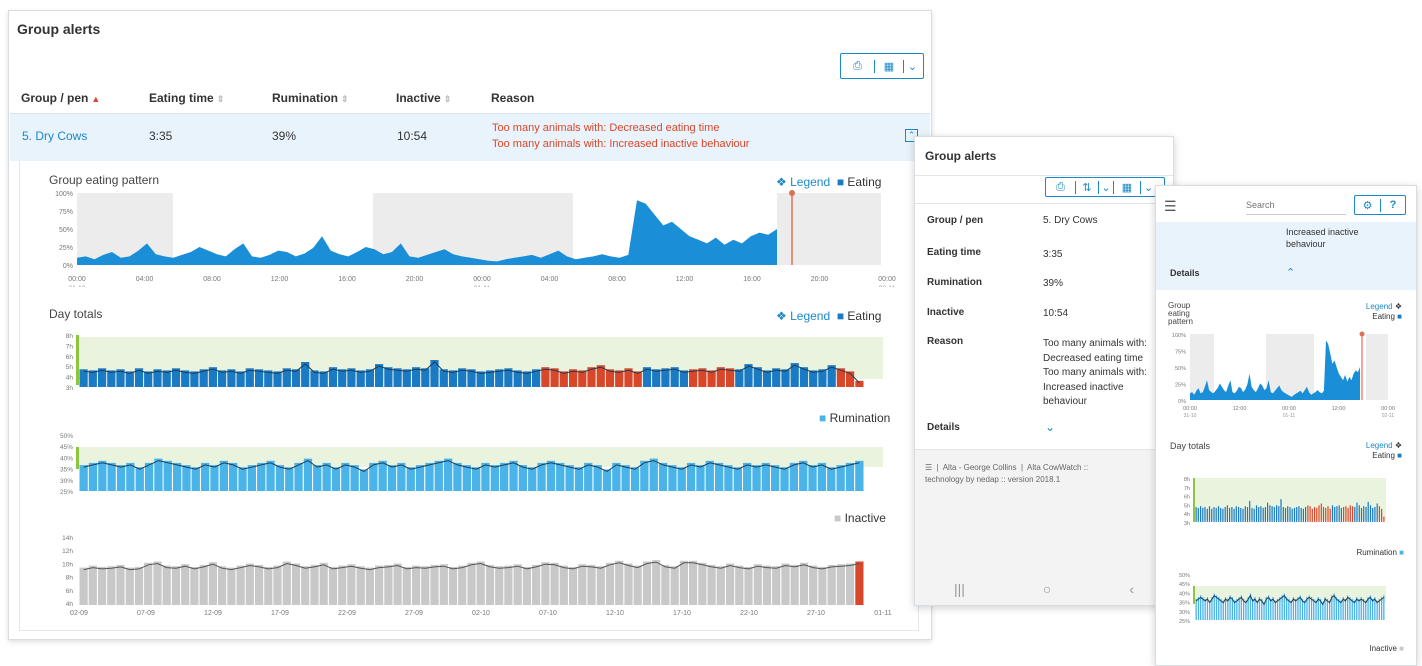 The image size is (1422, 666). Describe the element at coordinates (1170, 206) in the screenshot. I see `hamburger-menu-icon: ☰` at that location.